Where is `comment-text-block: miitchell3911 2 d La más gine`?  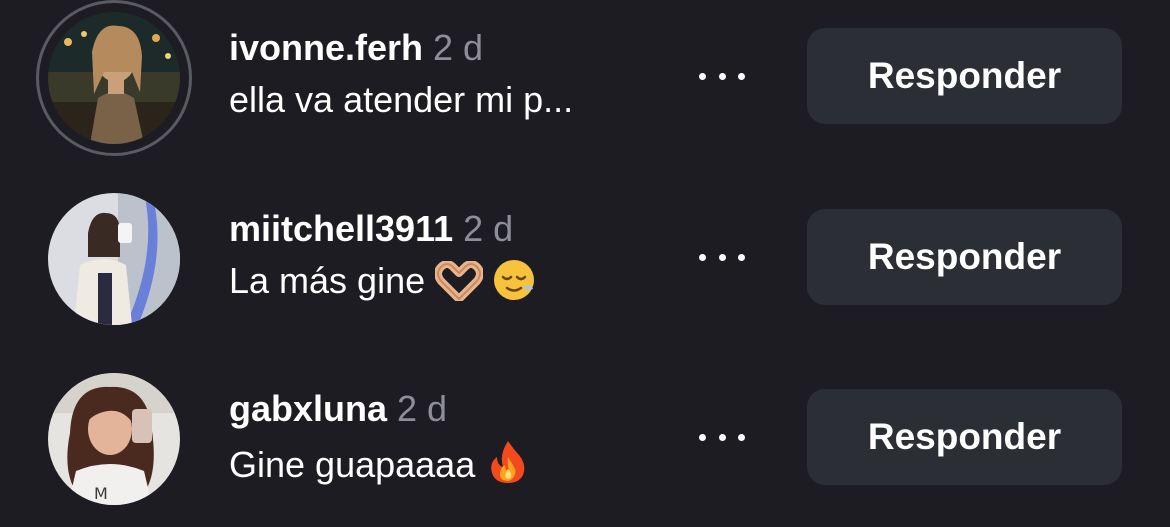 comment-text-block: miitchell3911 2 d La más gine is located at coordinates (382, 259).